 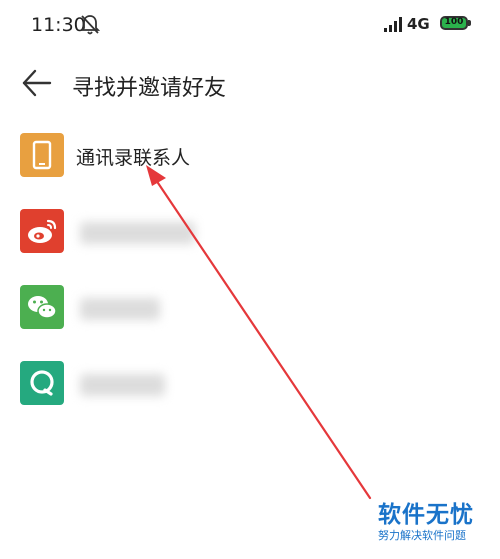 What do you see at coordinates (250, 234) in the screenshot?
I see `list-item-weibo` at bounding box center [250, 234].